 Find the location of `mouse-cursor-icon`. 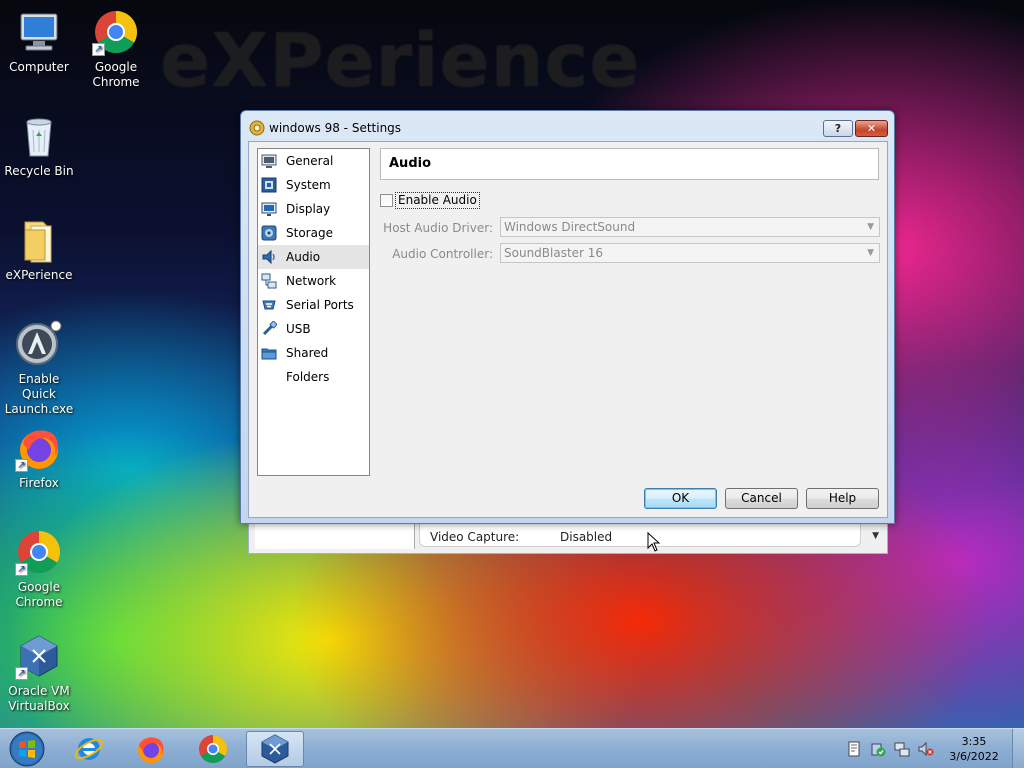

mouse-cursor-icon is located at coordinates (654, 542).